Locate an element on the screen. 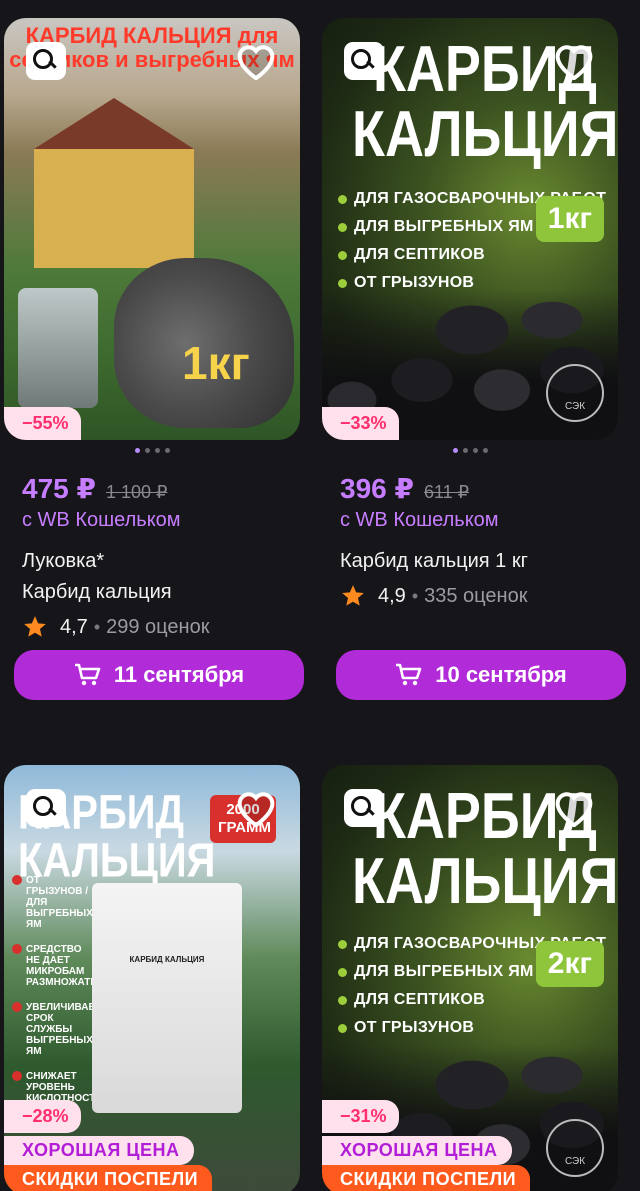  price-row: 475 ₽ 1 100 ₽ is located at coordinates (152, 488).